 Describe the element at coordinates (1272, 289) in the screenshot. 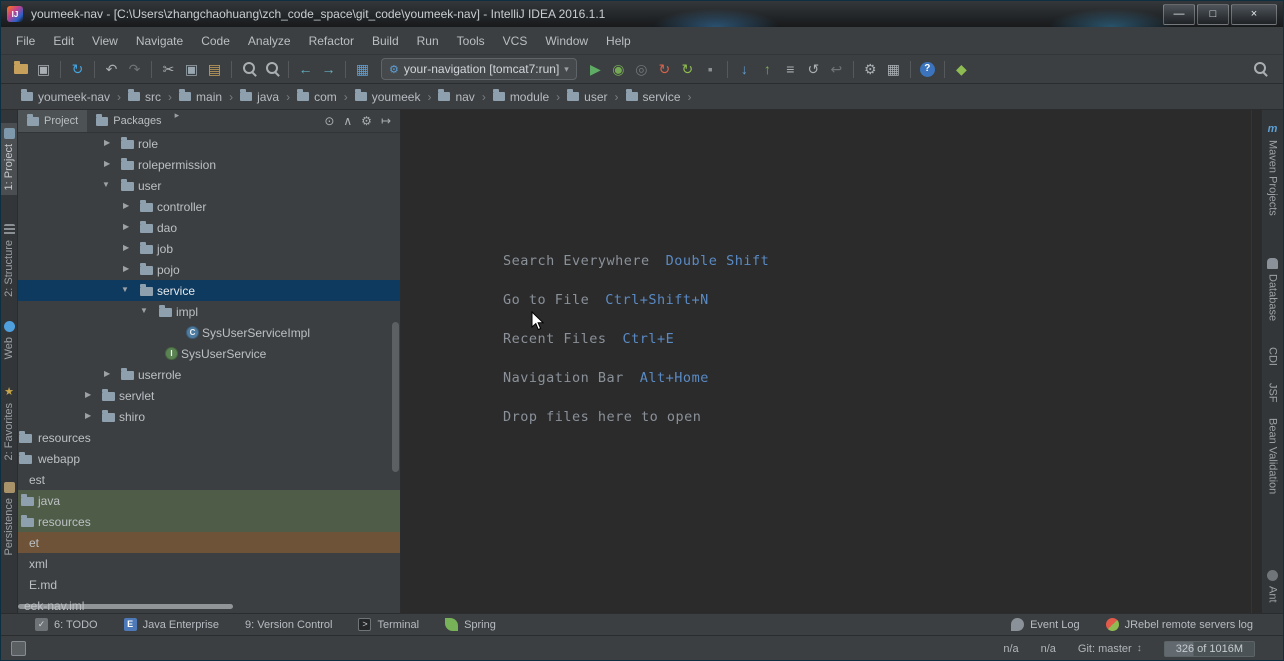

I see `tool-tab-database: Database` at that location.